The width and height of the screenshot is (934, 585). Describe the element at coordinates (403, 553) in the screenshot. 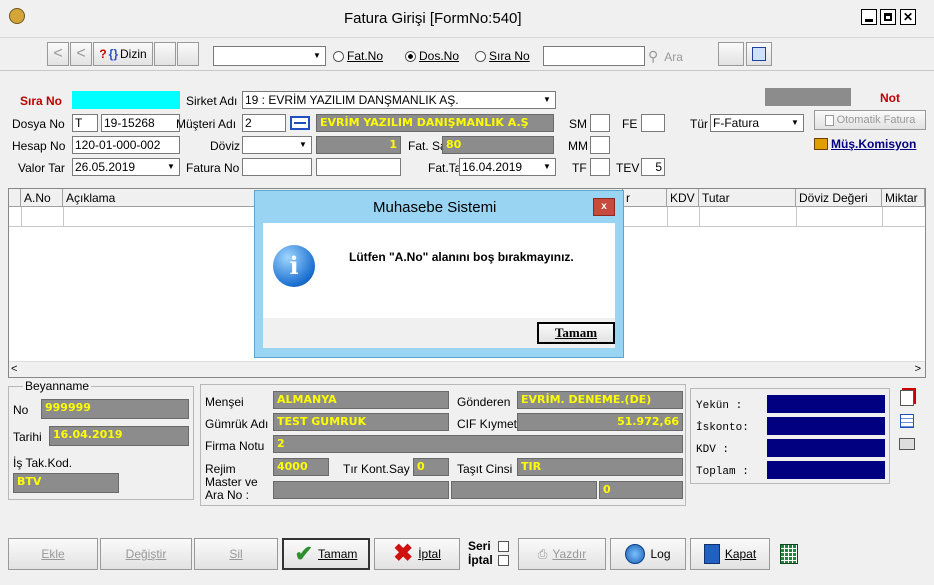

I see `x-icon: ✖` at that location.